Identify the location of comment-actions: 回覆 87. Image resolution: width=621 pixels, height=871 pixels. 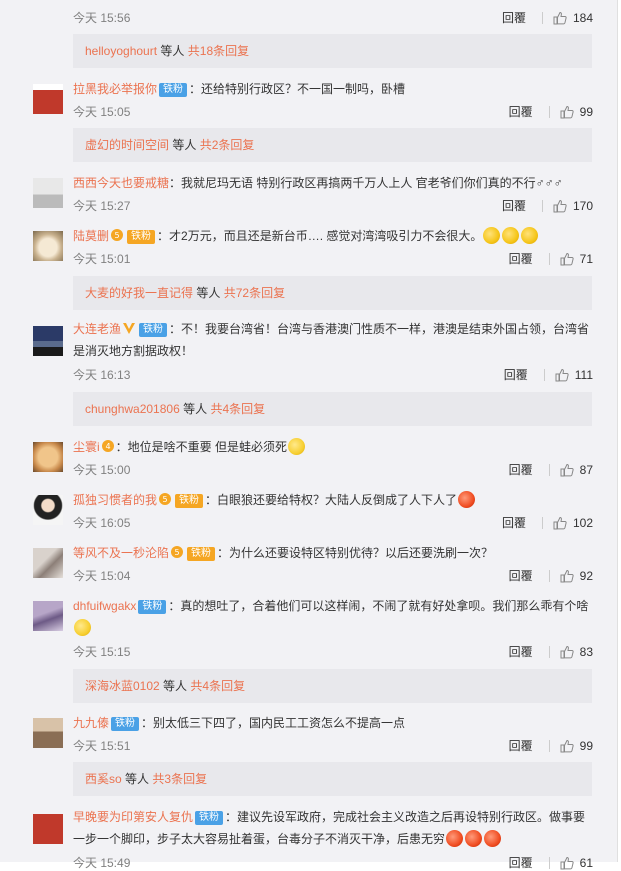
(551, 470).